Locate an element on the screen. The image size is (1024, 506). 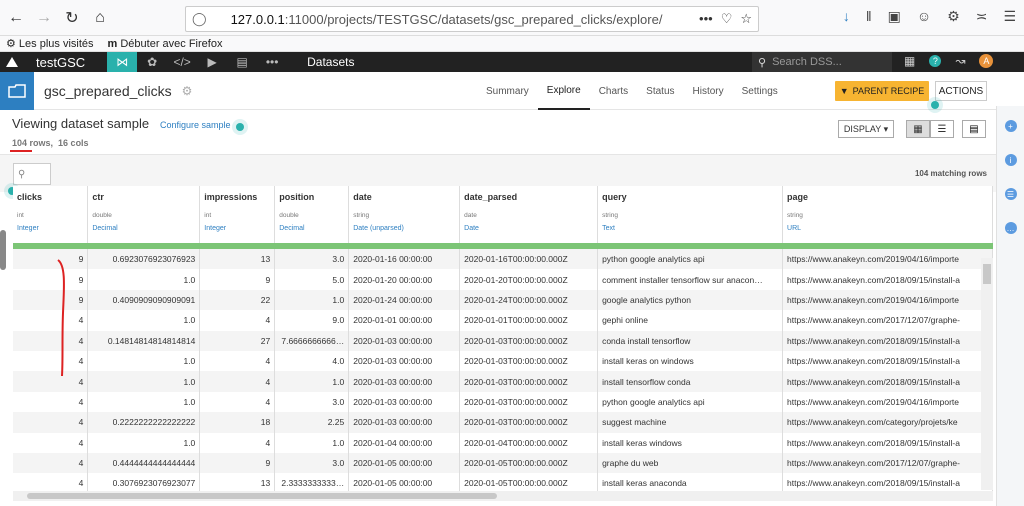
column-meaning: Text is located at coordinates (690, 229).